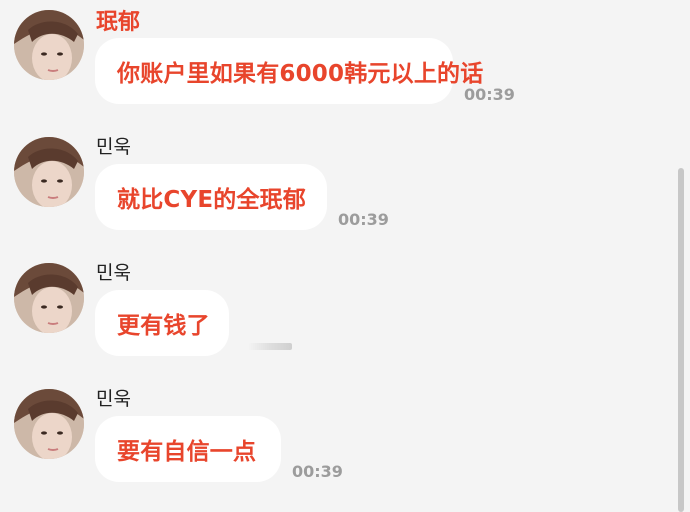 This screenshot has width=690, height=512. Describe the element at coordinates (187, 452) in the screenshot. I see `message-text: 要有自信一点` at that location.